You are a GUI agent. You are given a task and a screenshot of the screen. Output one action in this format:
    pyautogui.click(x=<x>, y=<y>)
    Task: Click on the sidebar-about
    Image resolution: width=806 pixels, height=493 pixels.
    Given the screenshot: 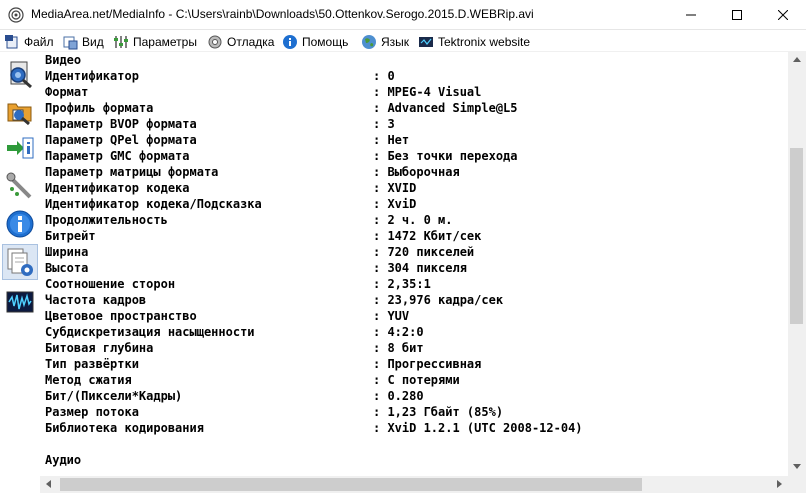 What is the action you would take?
    pyautogui.click(x=20, y=224)
    